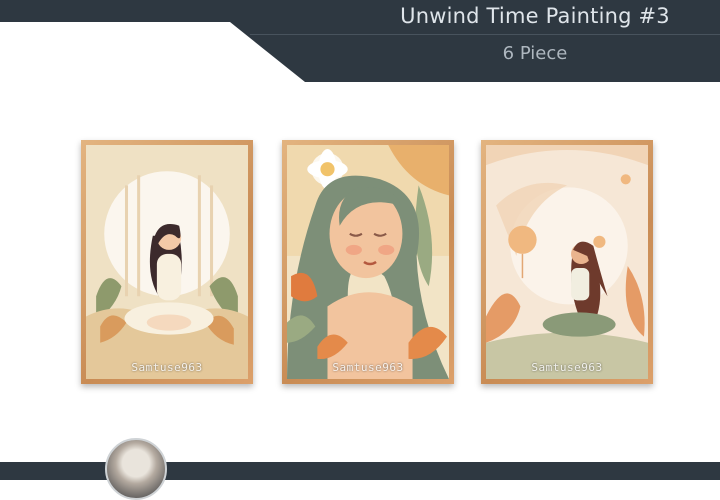 The width and height of the screenshot is (720, 500). I want to click on painting-frame-1: Samtuse963, so click(167, 262).